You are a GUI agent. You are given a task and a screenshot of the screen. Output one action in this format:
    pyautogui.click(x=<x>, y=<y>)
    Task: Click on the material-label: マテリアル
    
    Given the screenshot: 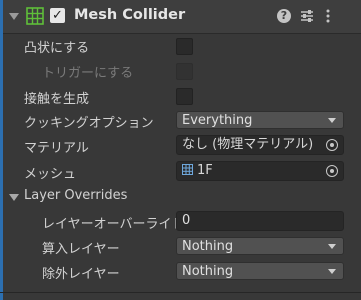 What is the action you would take?
    pyautogui.click(x=56, y=148)
    